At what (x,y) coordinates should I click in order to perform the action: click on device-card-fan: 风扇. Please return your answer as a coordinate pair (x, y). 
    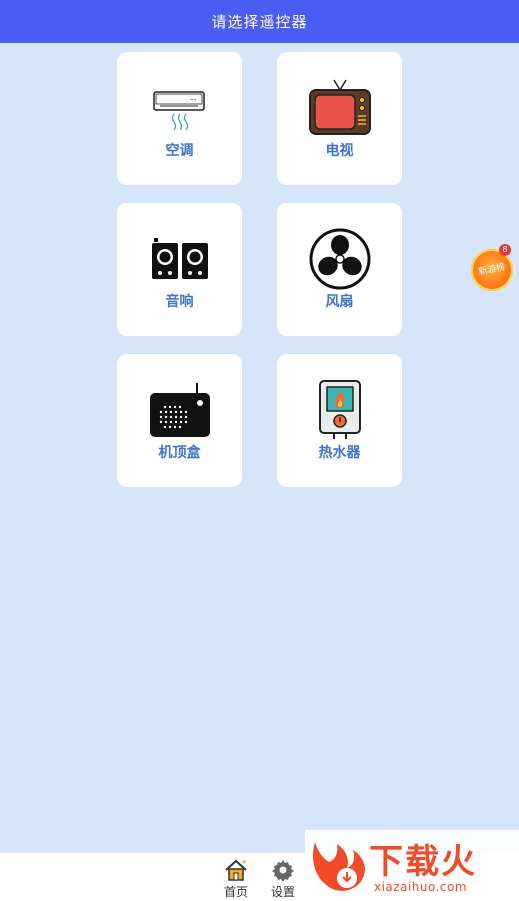
    Looking at the image, I should click on (339, 269).